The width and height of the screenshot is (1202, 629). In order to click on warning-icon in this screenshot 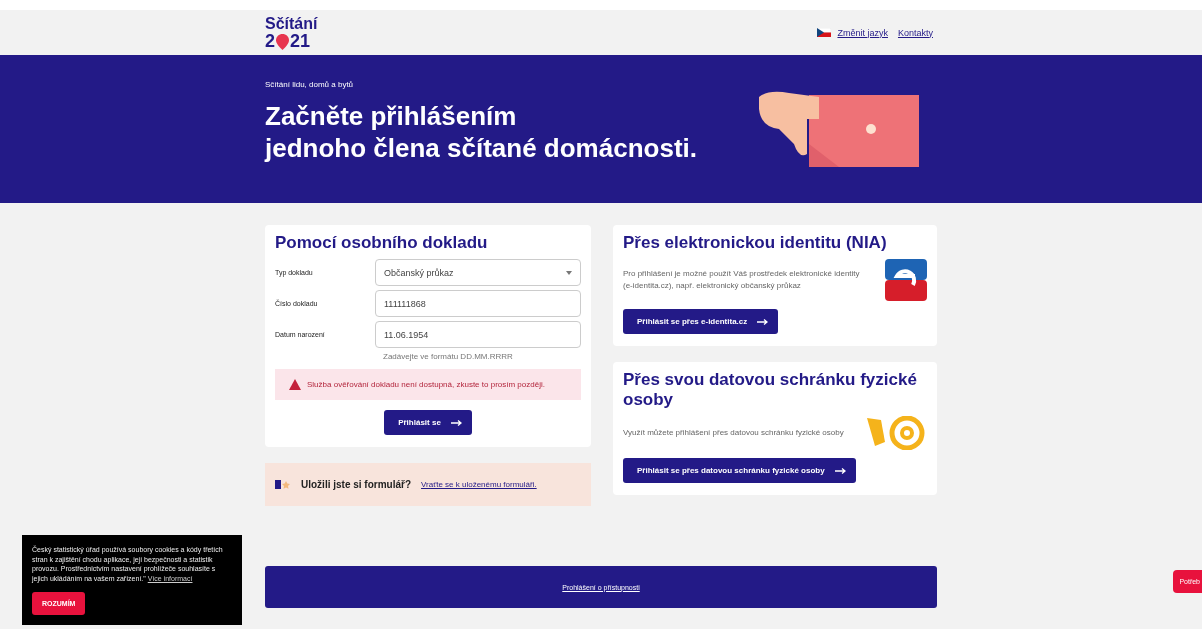, I will do `click(295, 384)`.